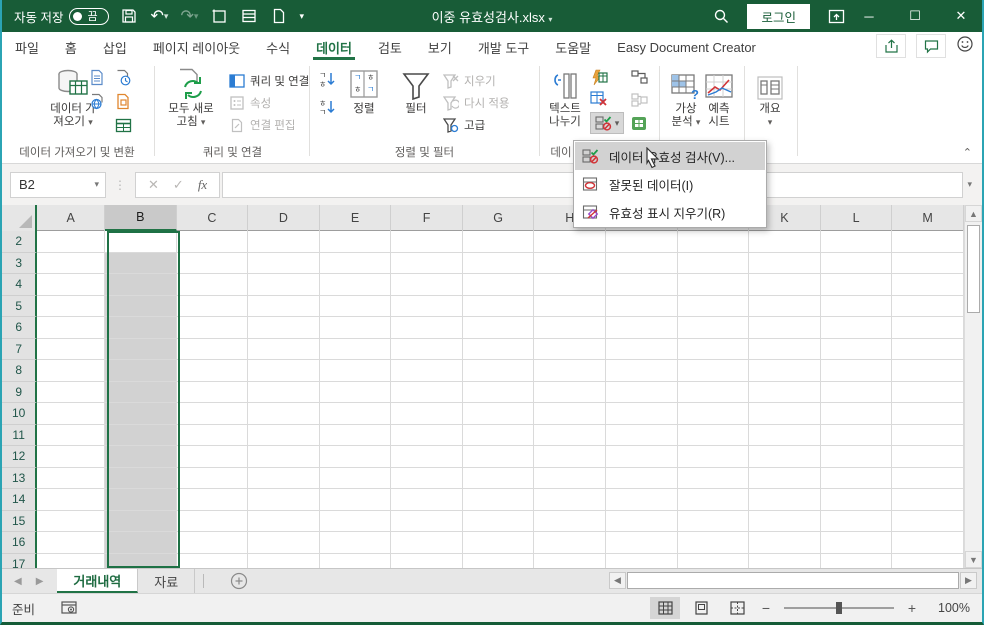 Image resolution: width=984 pixels, height=625 pixels. What do you see at coordinates (20, 306) in the screenshot?
I see `row-header-5: 5` at bounding box center [20, 306].